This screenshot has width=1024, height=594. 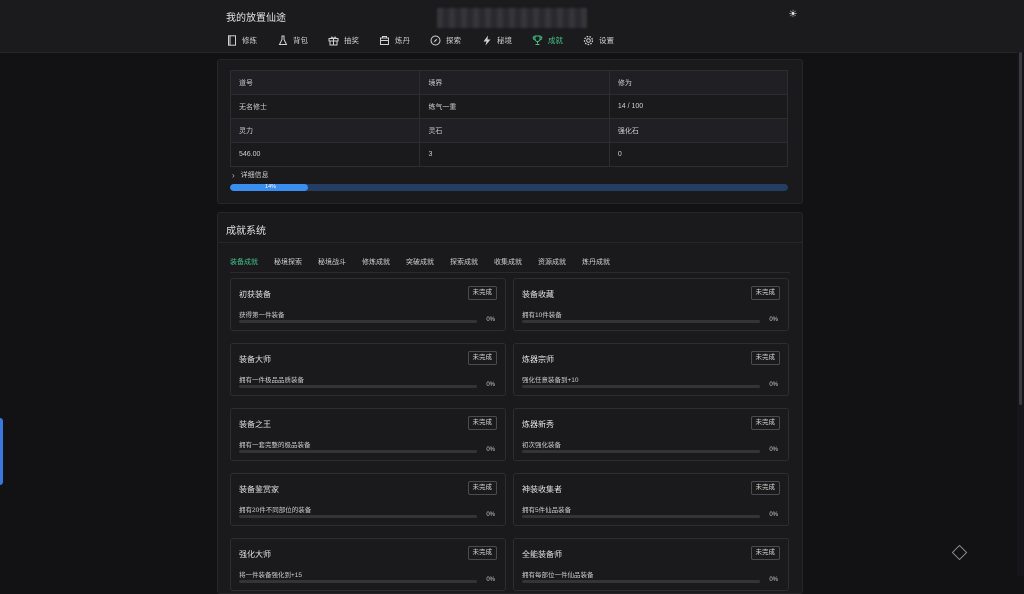 I want to click on trophy-icon, so click(x=537, y=40).